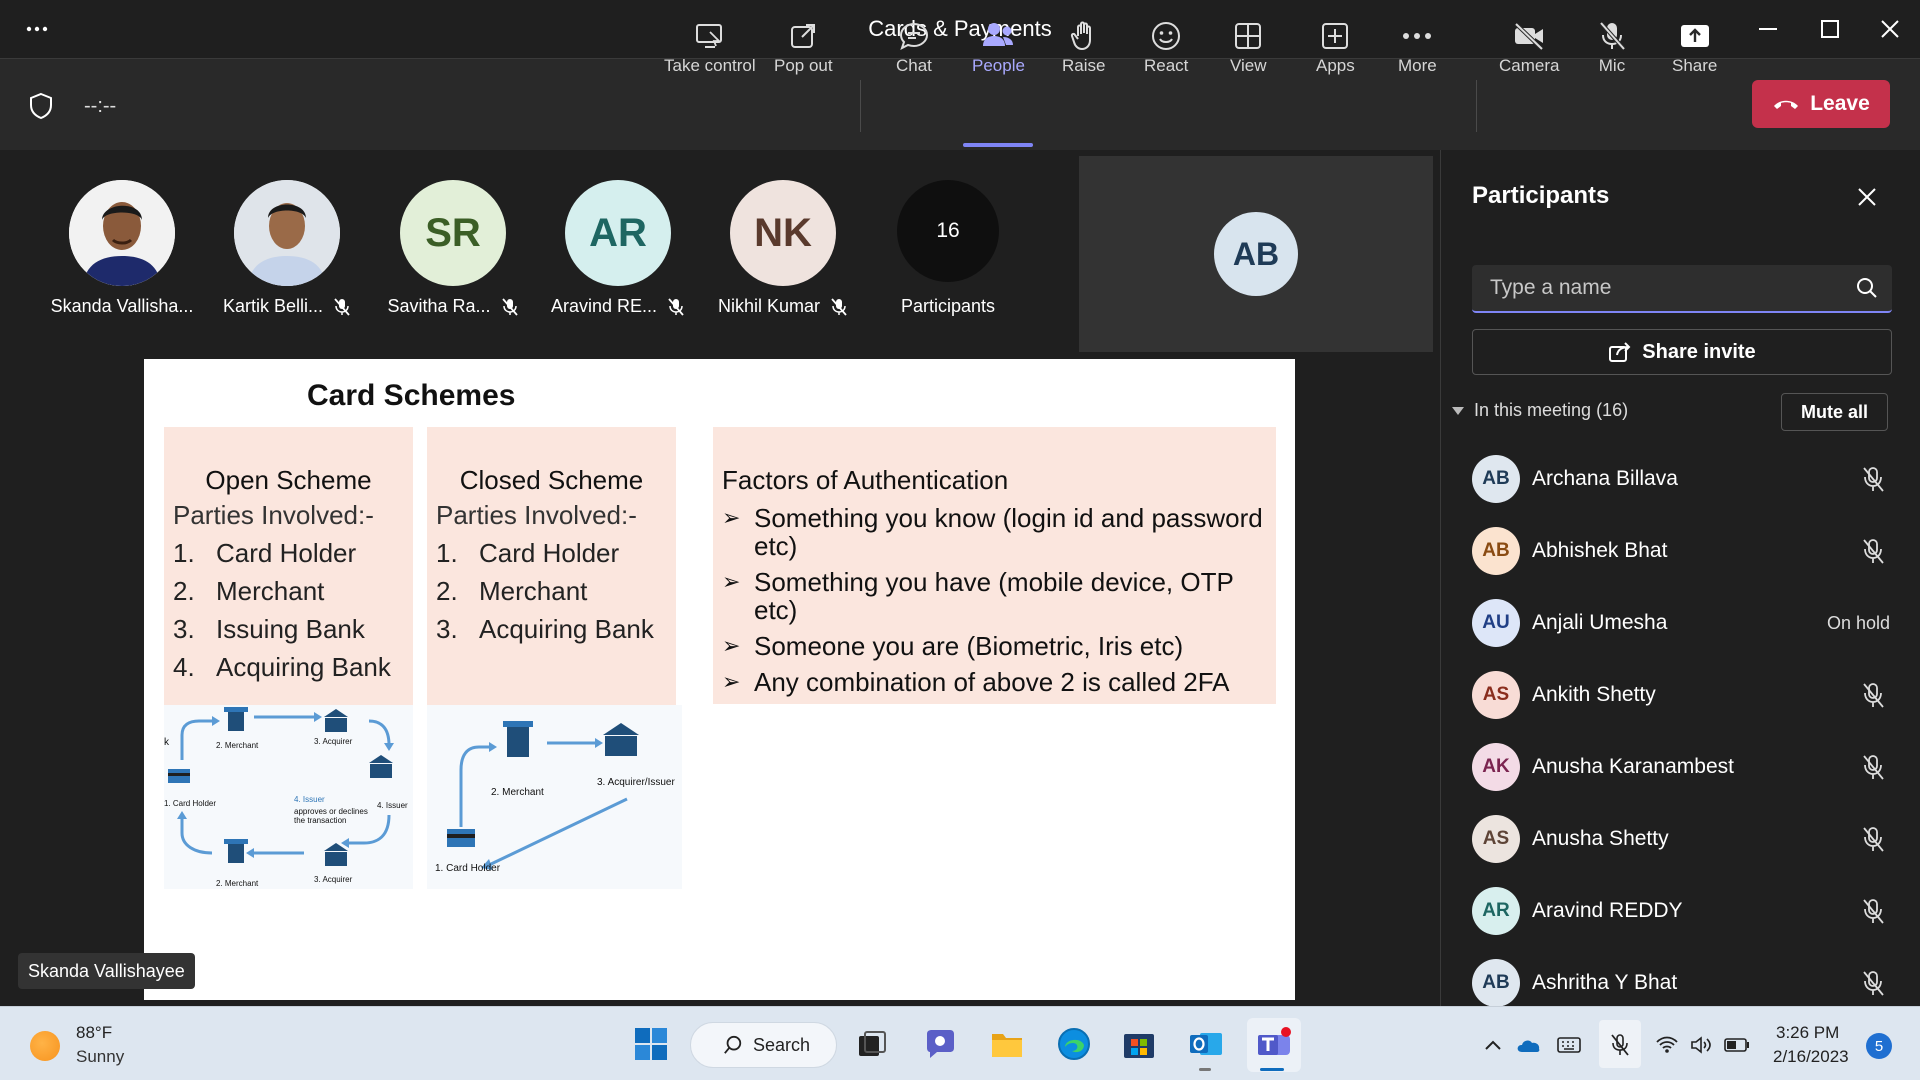  What do you see at coordinates (536, 515) in the screenshot?
I see `closed-scheme-sub: Parties Involved:-` at bounding box center [536, 515].